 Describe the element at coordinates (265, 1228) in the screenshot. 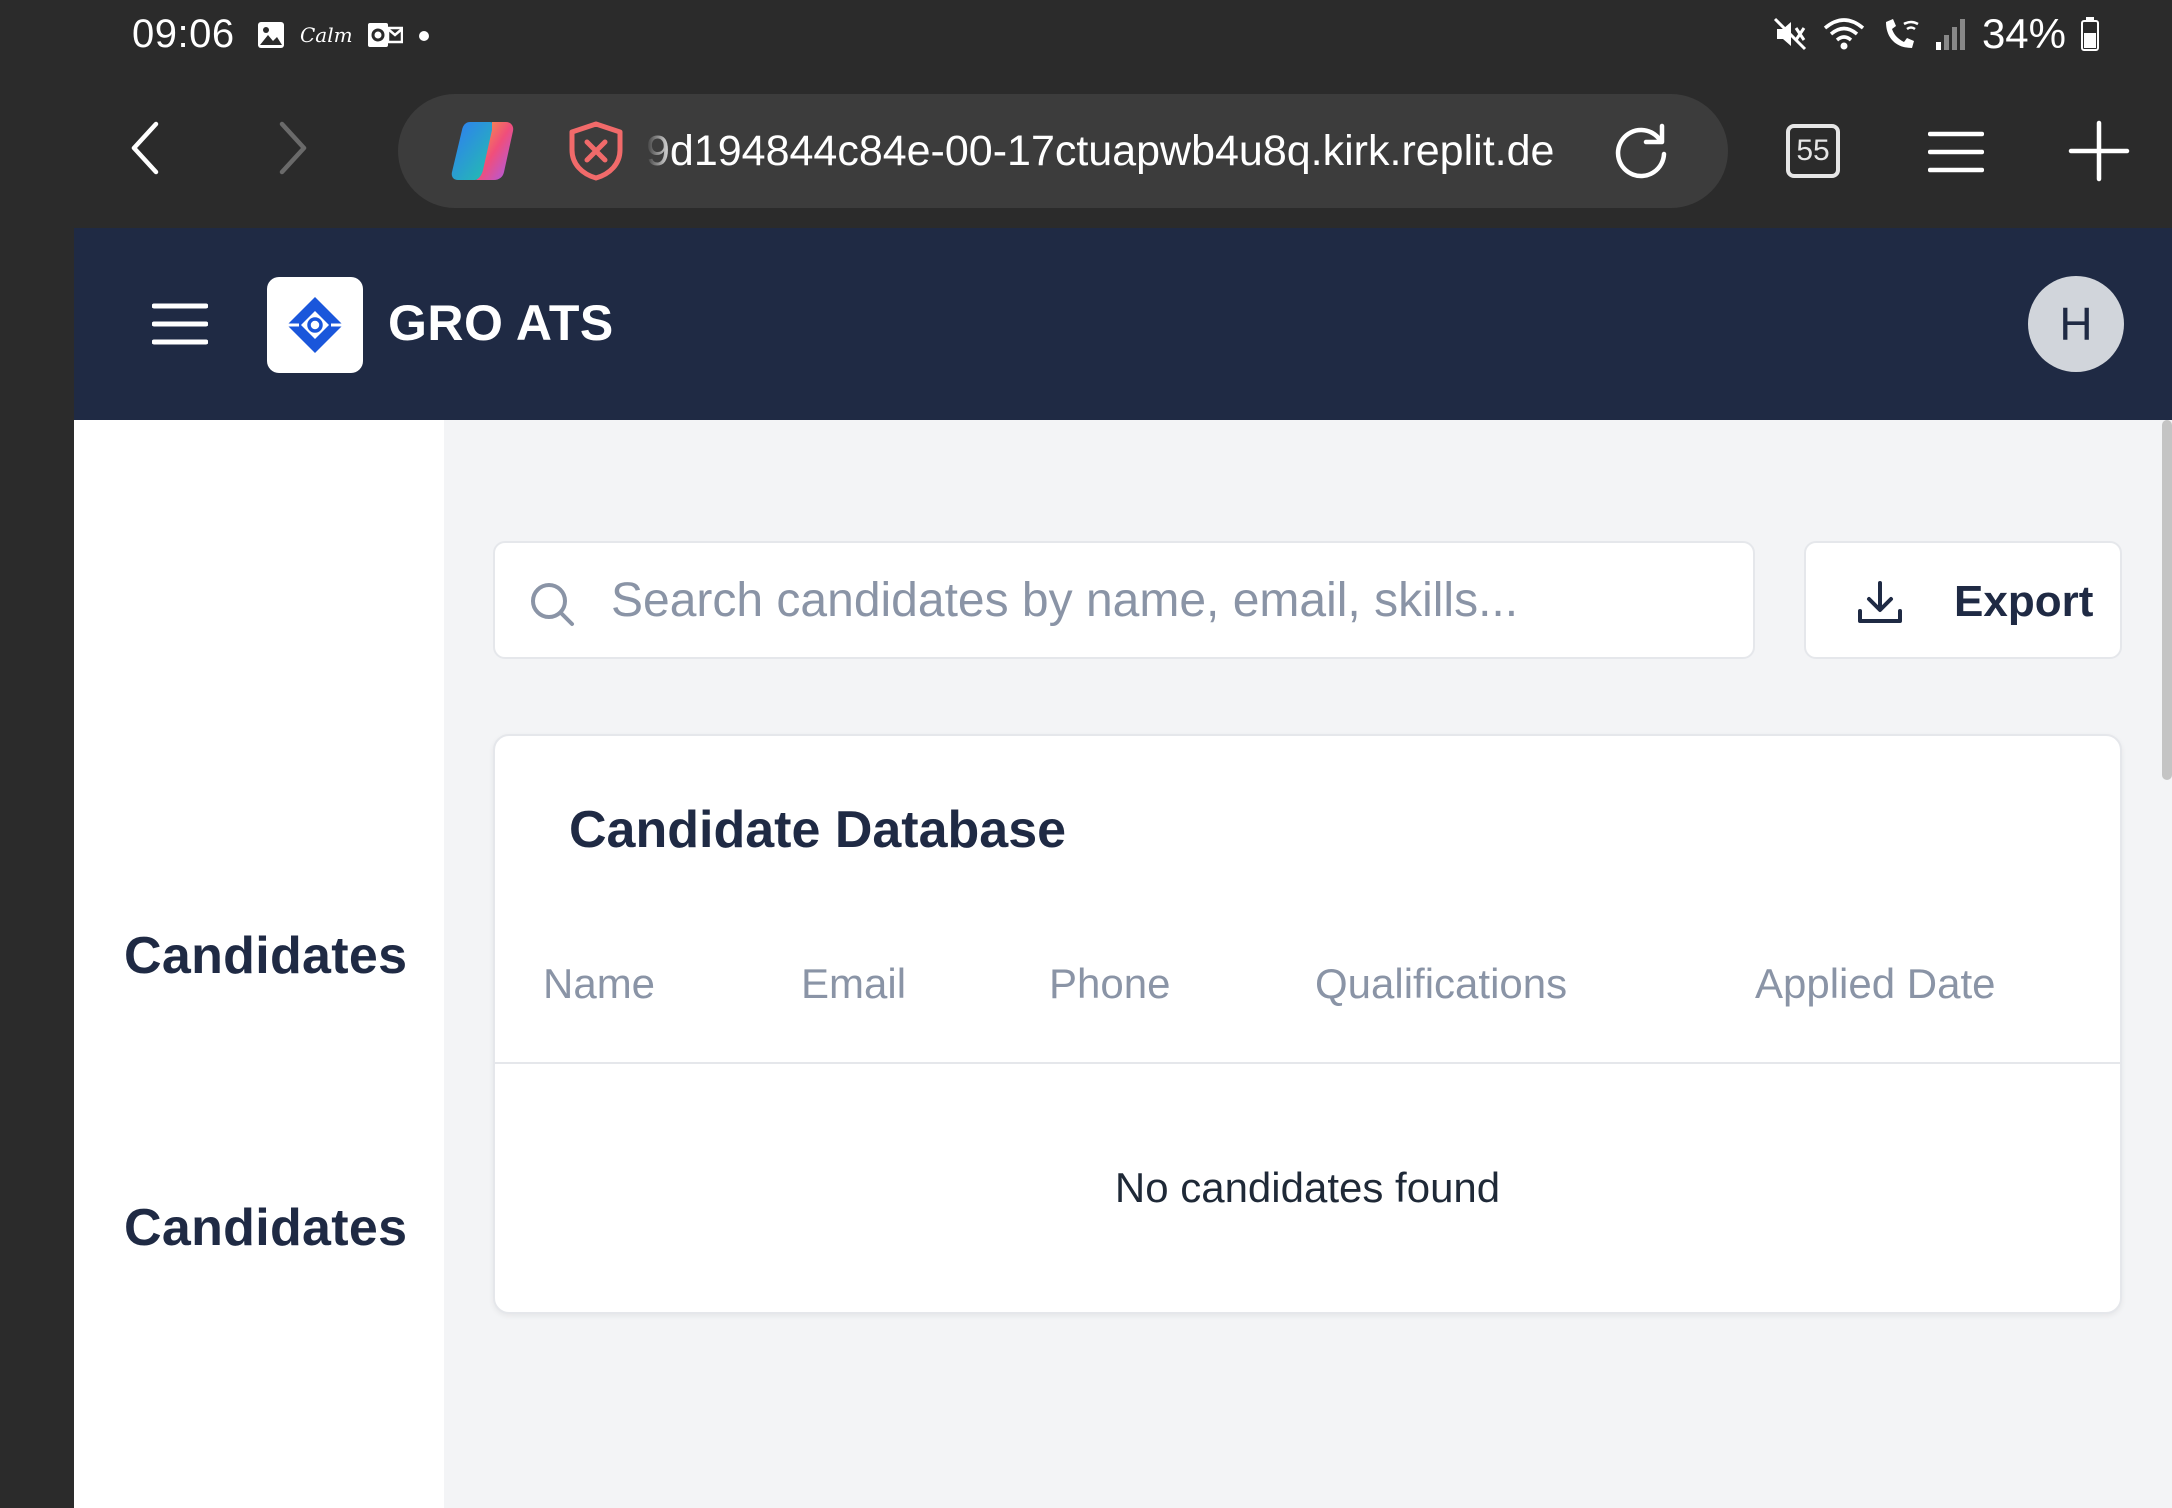

I see `sidebar-item-candidates-2: Candidates` at that location.